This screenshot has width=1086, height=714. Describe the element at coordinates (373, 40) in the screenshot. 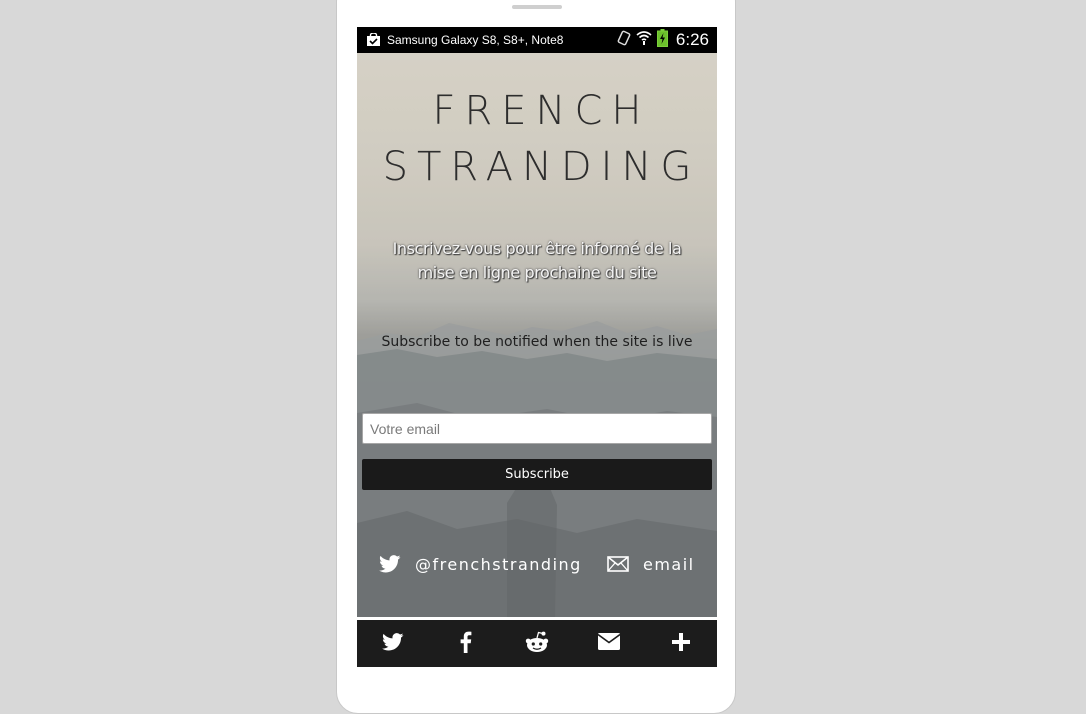

I see `shopping-bag-icon` at that location.